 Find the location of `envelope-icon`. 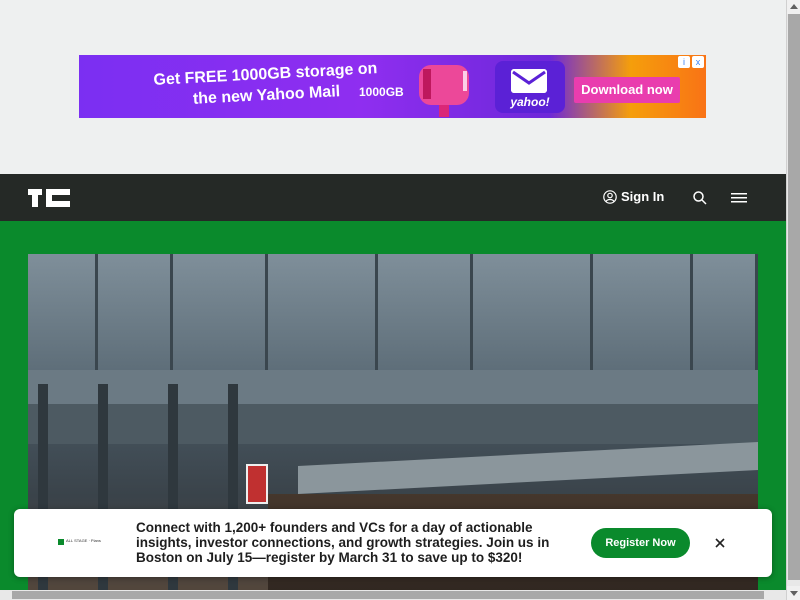

envelope-icon is located at coordinates (529, 81).